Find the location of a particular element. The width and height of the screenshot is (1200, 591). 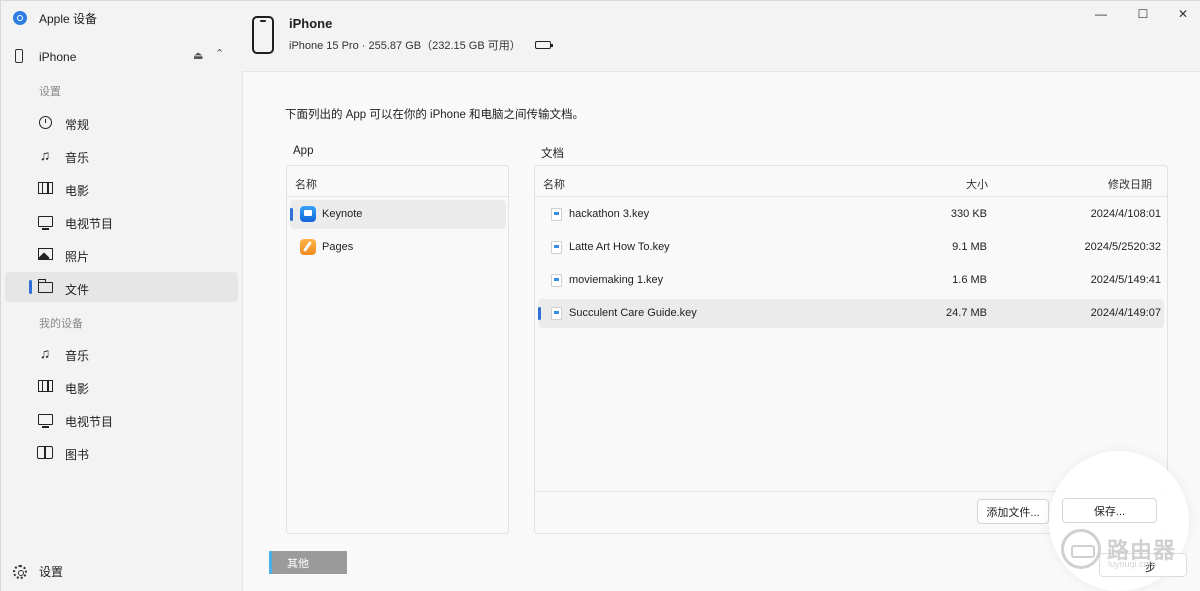

apple-devices-logo-icon is located at coordinates (20, 18).